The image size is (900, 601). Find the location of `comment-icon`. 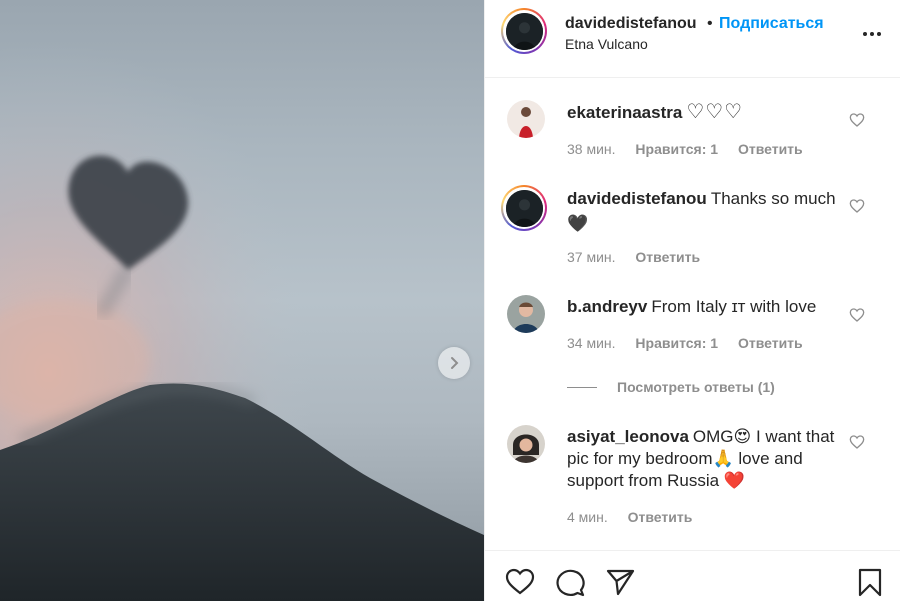

comment-icon is located at coordinates (570, 583).